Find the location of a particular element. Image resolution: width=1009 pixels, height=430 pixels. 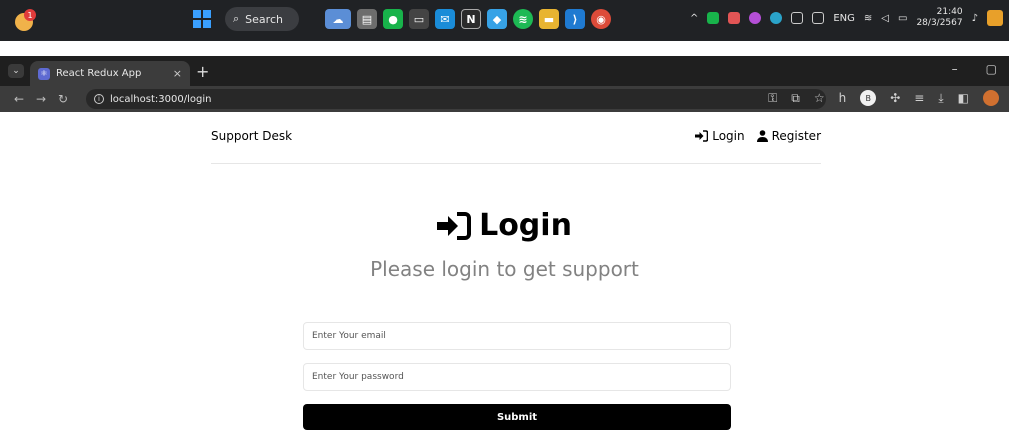

password-field is located at coordinates (517, 377).